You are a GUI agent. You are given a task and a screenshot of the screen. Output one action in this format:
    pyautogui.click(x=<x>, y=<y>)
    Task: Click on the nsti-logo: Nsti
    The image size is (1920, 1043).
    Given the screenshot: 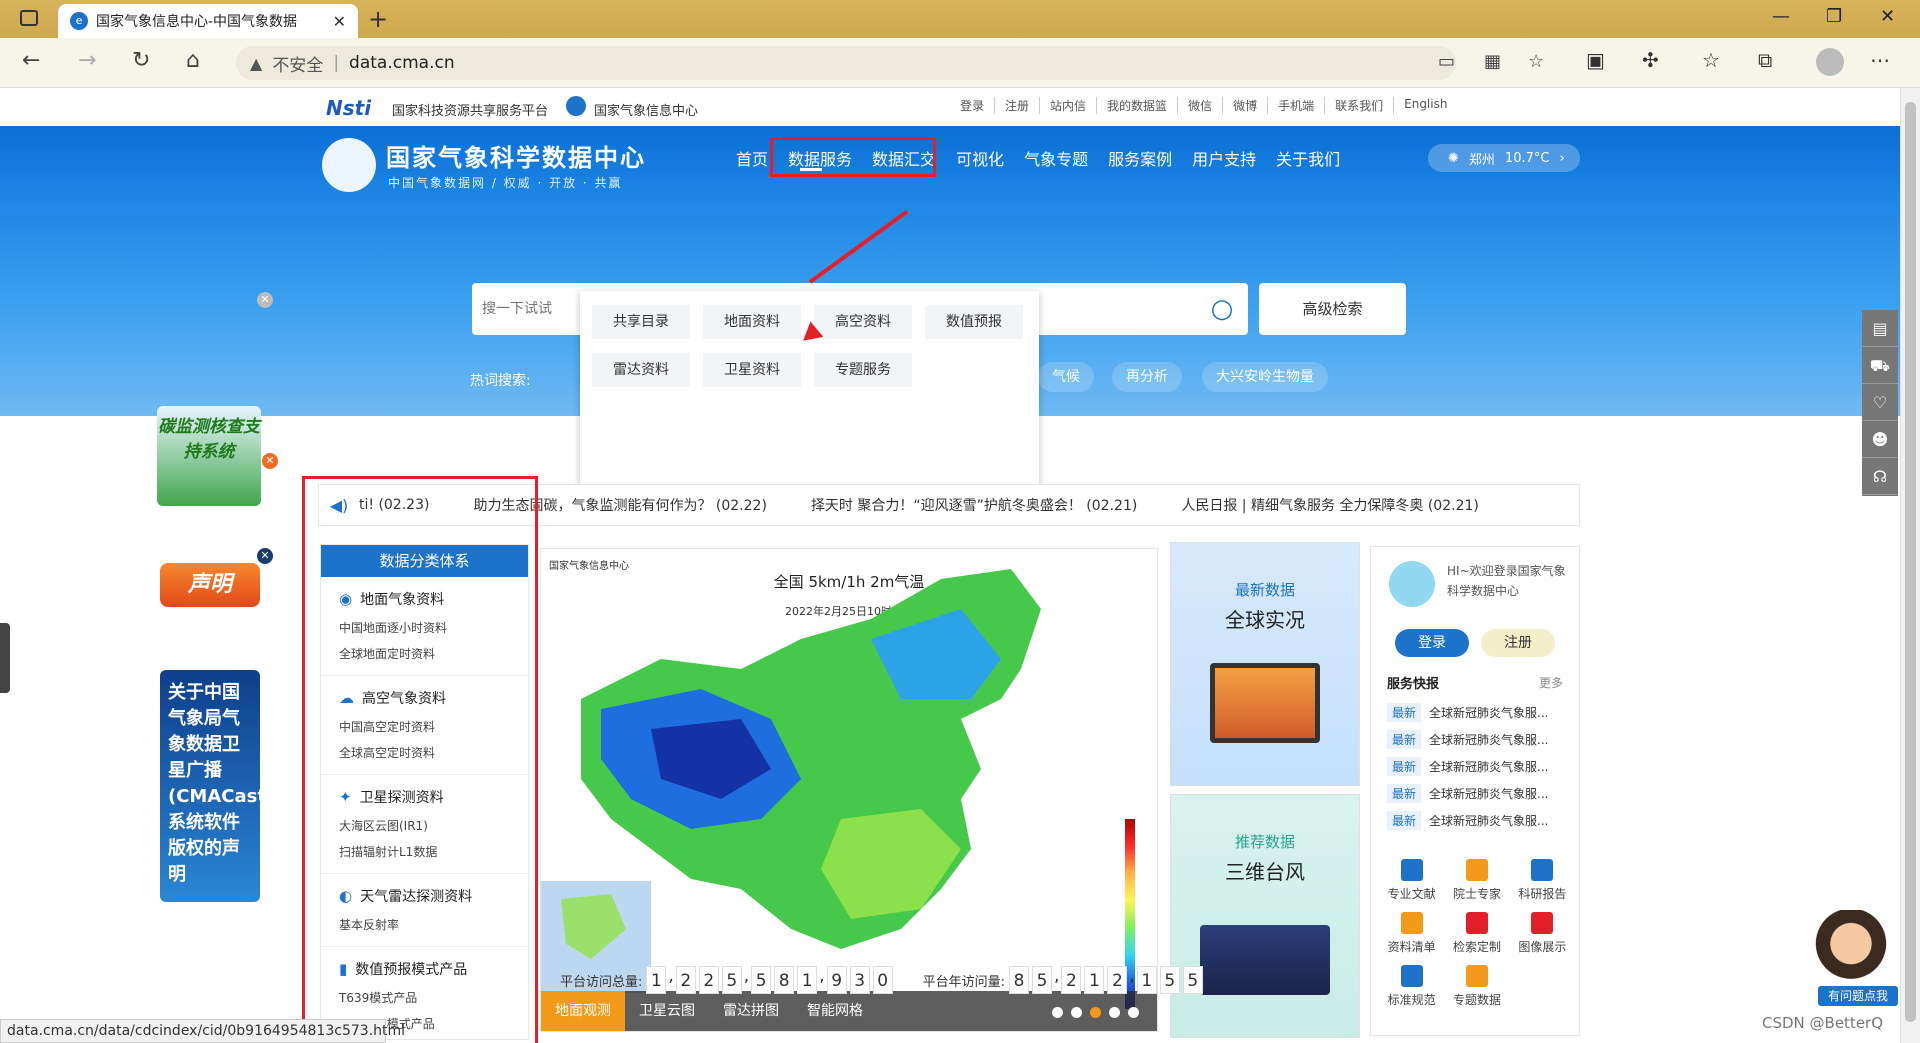 What is the action you would take?
    pyautogui.click(x=348, y=108)
    